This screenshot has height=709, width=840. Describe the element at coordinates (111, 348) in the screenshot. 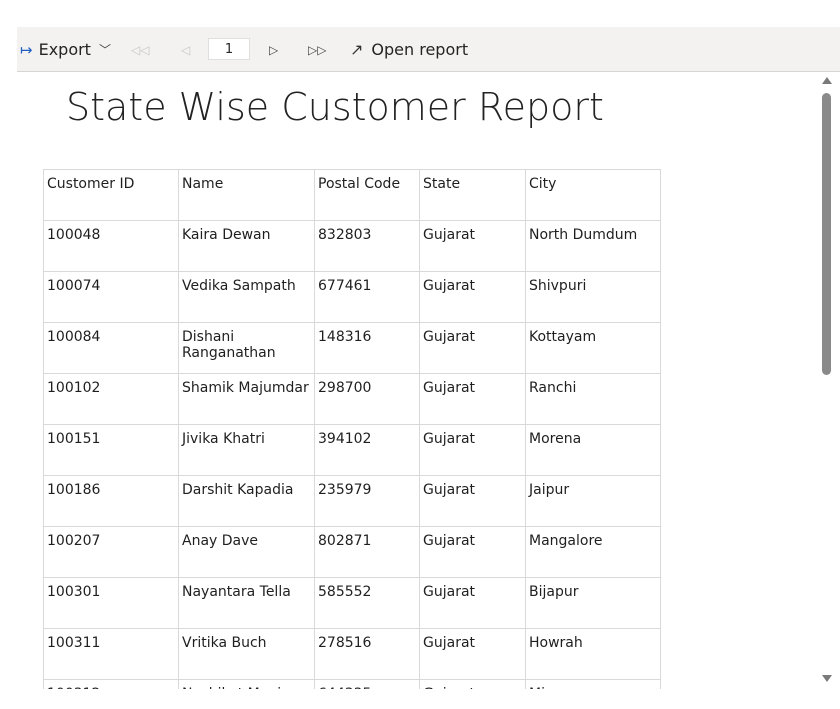

I see `customer-id-cell: 100084` at that location.